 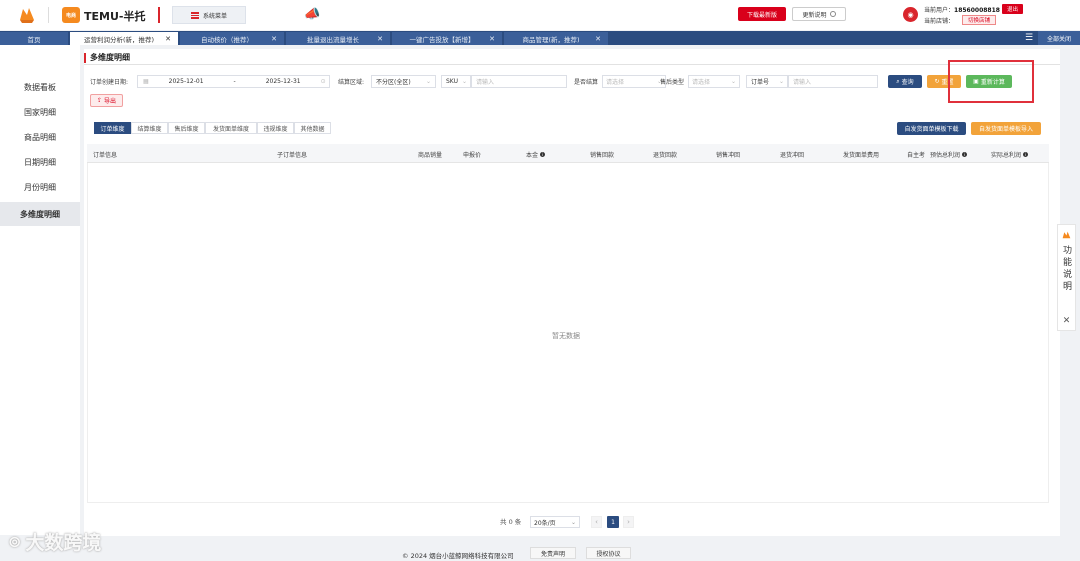 I want to click on tab-auto-pricing: 自动核价（推荐） ✕, so click(x=232, y=38).